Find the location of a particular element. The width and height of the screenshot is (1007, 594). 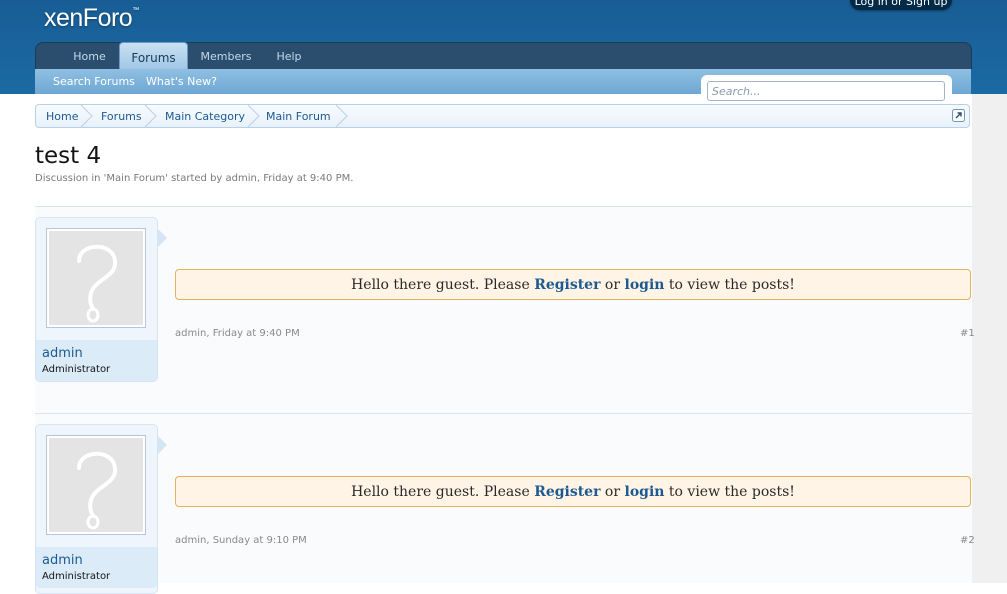

breadcrumb-main-forum: Main Forum is located at coordinates (298, 116).